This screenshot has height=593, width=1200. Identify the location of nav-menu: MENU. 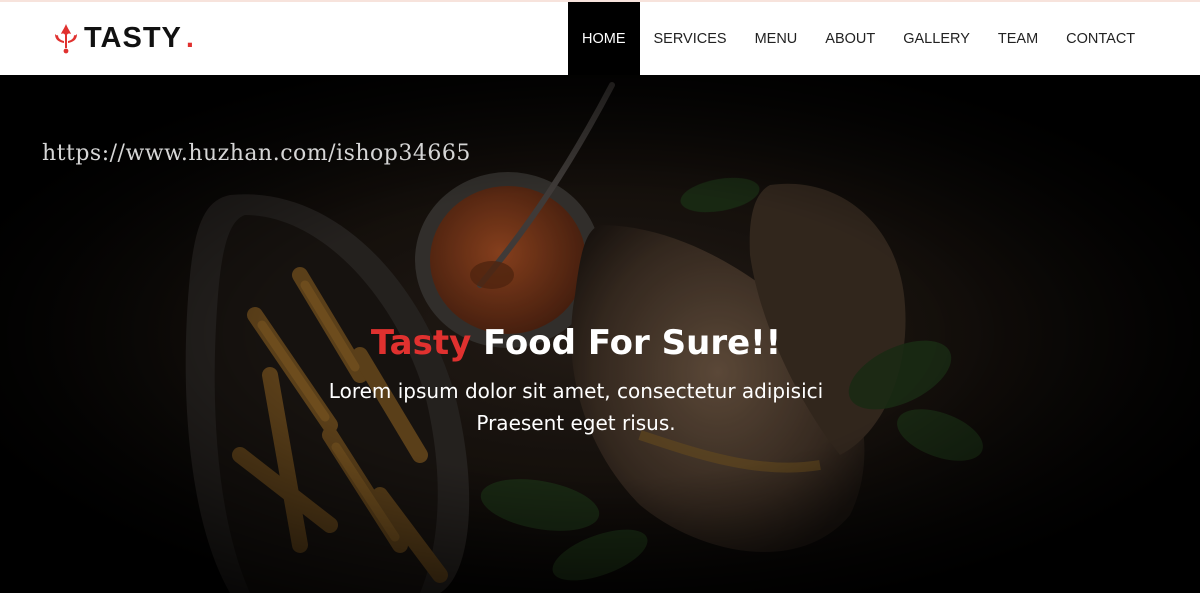
(776, 38).